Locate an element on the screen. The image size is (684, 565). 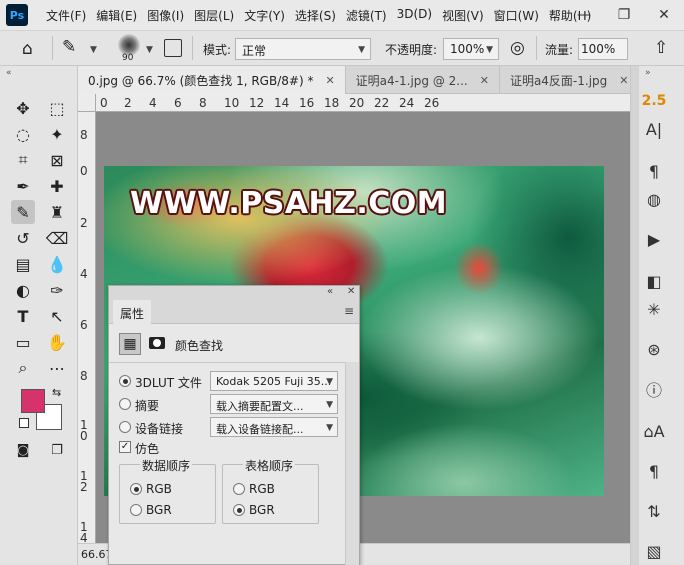
eyedropper-tool-icon: ✒ is located at coordinates (23, 186).